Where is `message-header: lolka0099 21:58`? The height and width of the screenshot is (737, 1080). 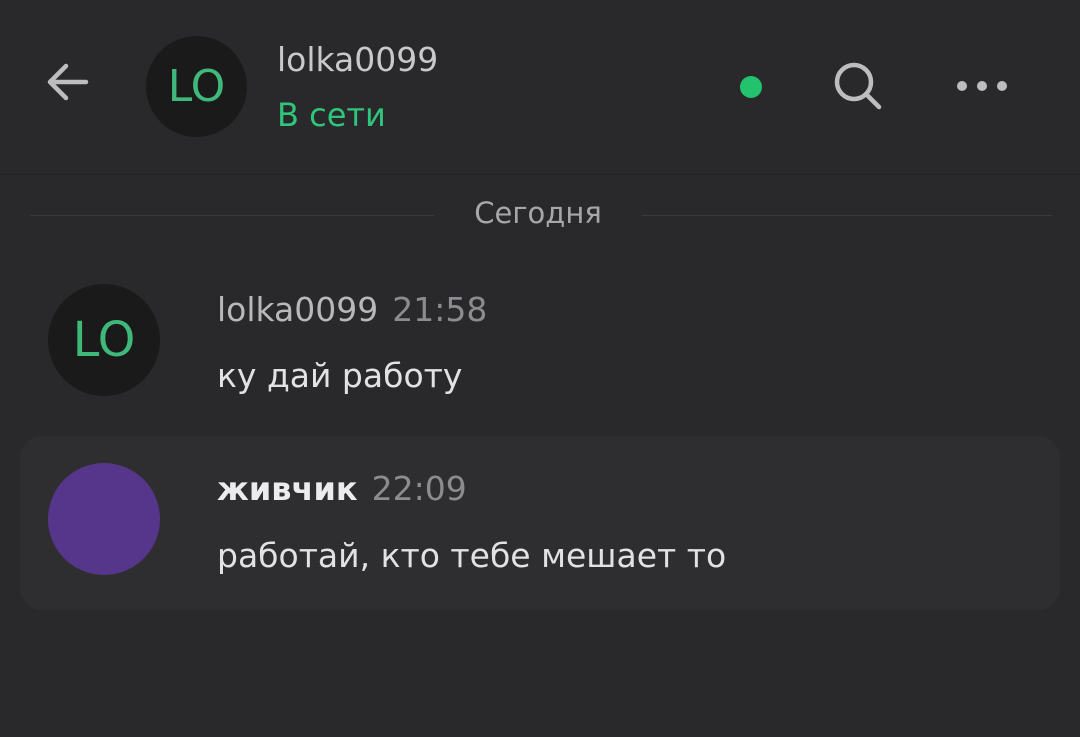 message-header: lolka0099 21:58 is located at coordinates (352, 309).